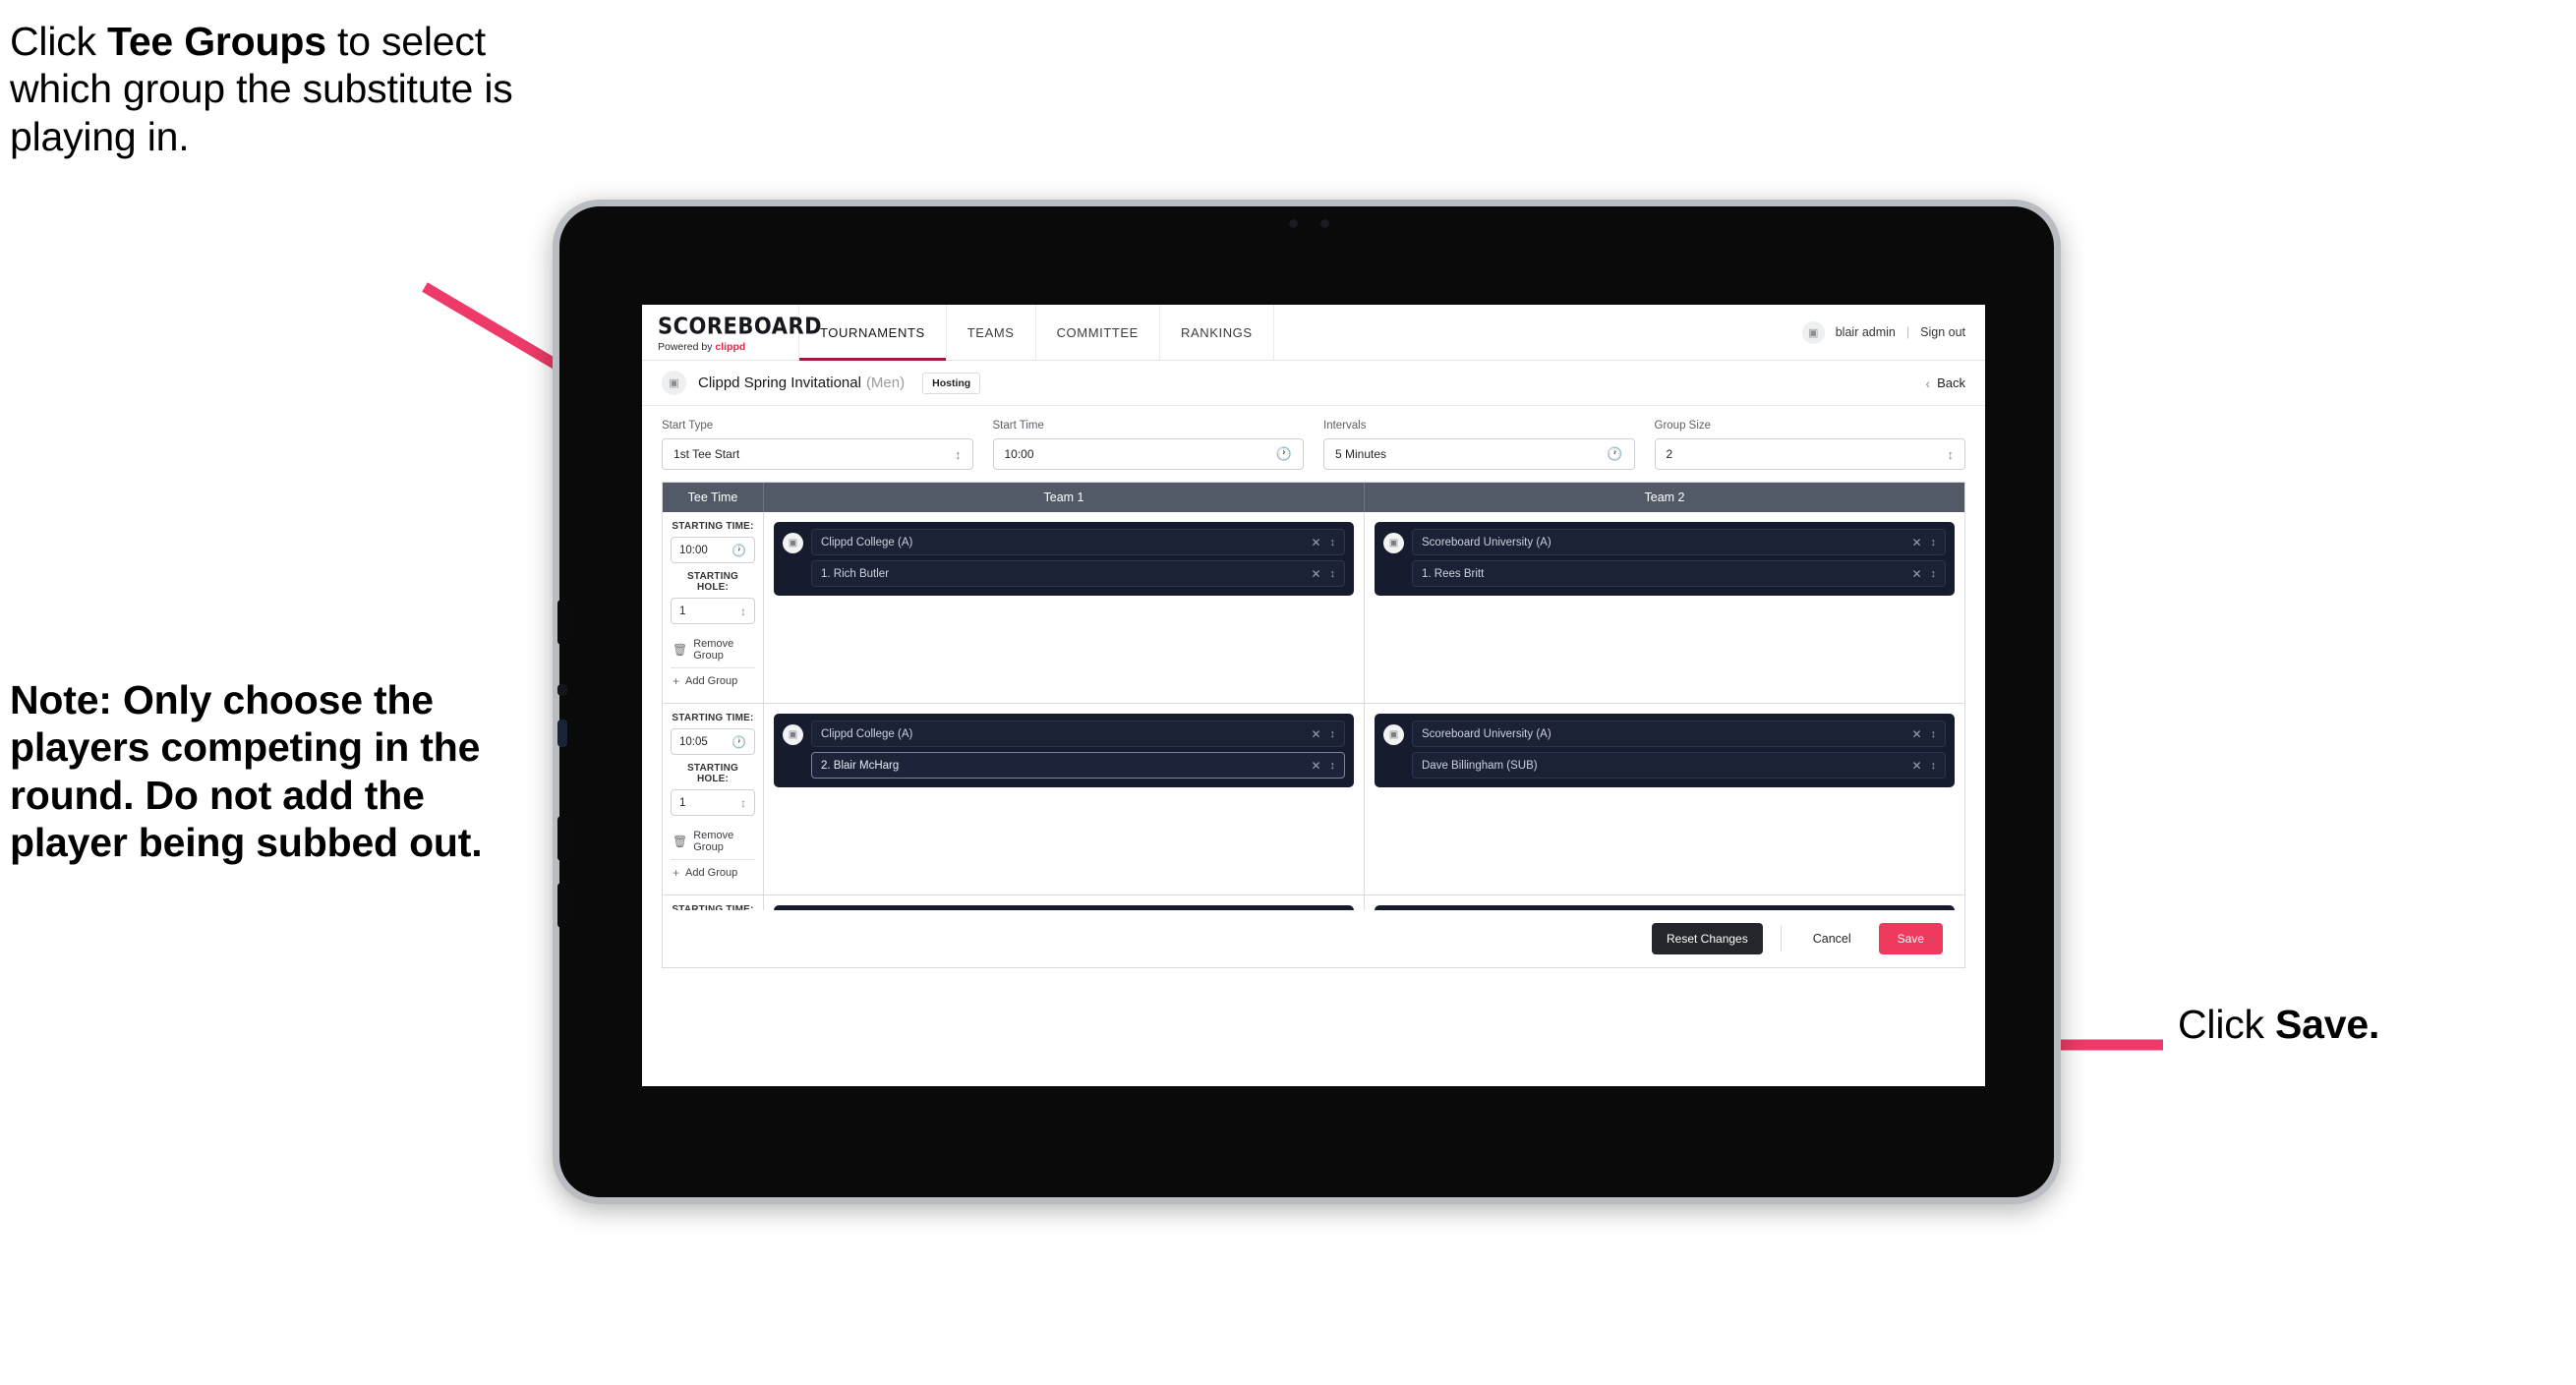 This screenshot has width=2576, height=1385. Describe the element at coordinates (1019, 454) in the screenshot. I see `value-start-time: 10:00` at that location.